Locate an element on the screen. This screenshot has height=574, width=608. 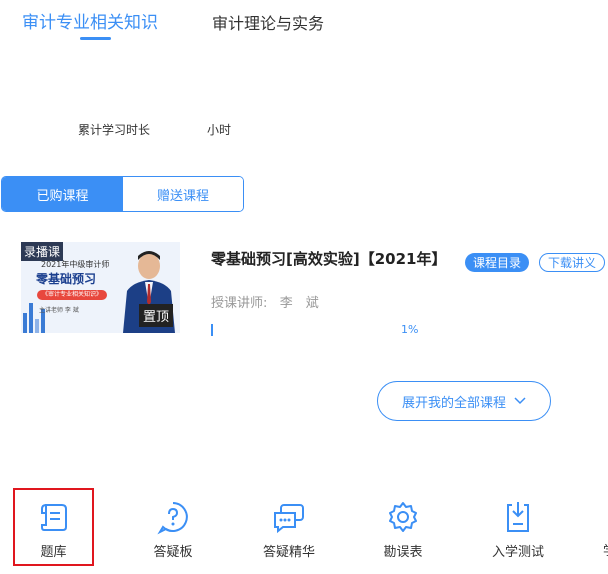
study-time-unit: 小时 is located at coordinates (219, 130).